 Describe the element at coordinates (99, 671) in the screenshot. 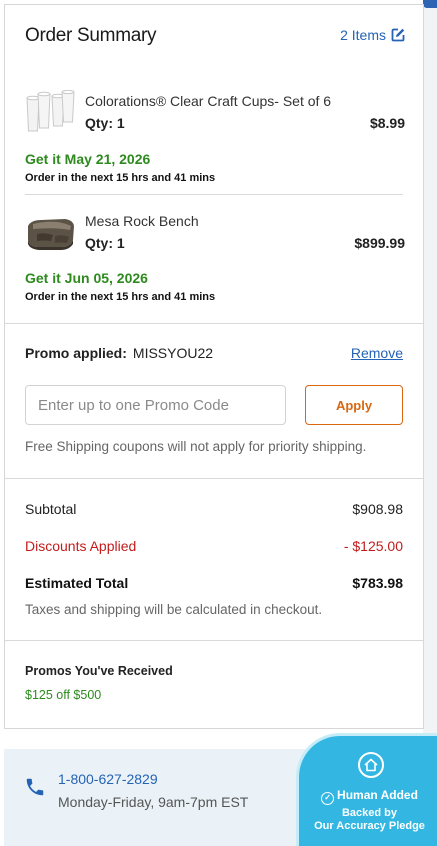

I see `promos-received-title: Promos You've Received` at that location.